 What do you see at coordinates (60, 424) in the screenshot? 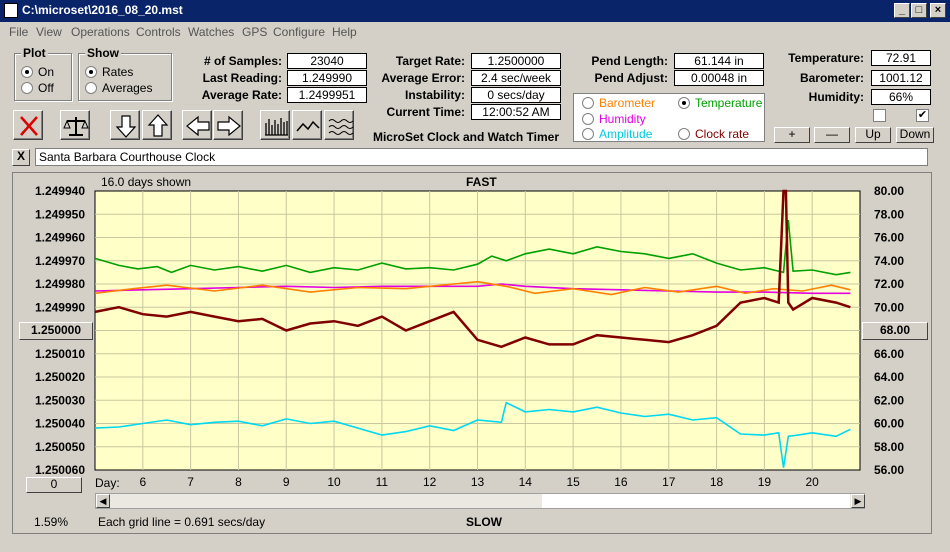
I see `y-left-tick-label: 1.250040` at bounding box center [60, 424].